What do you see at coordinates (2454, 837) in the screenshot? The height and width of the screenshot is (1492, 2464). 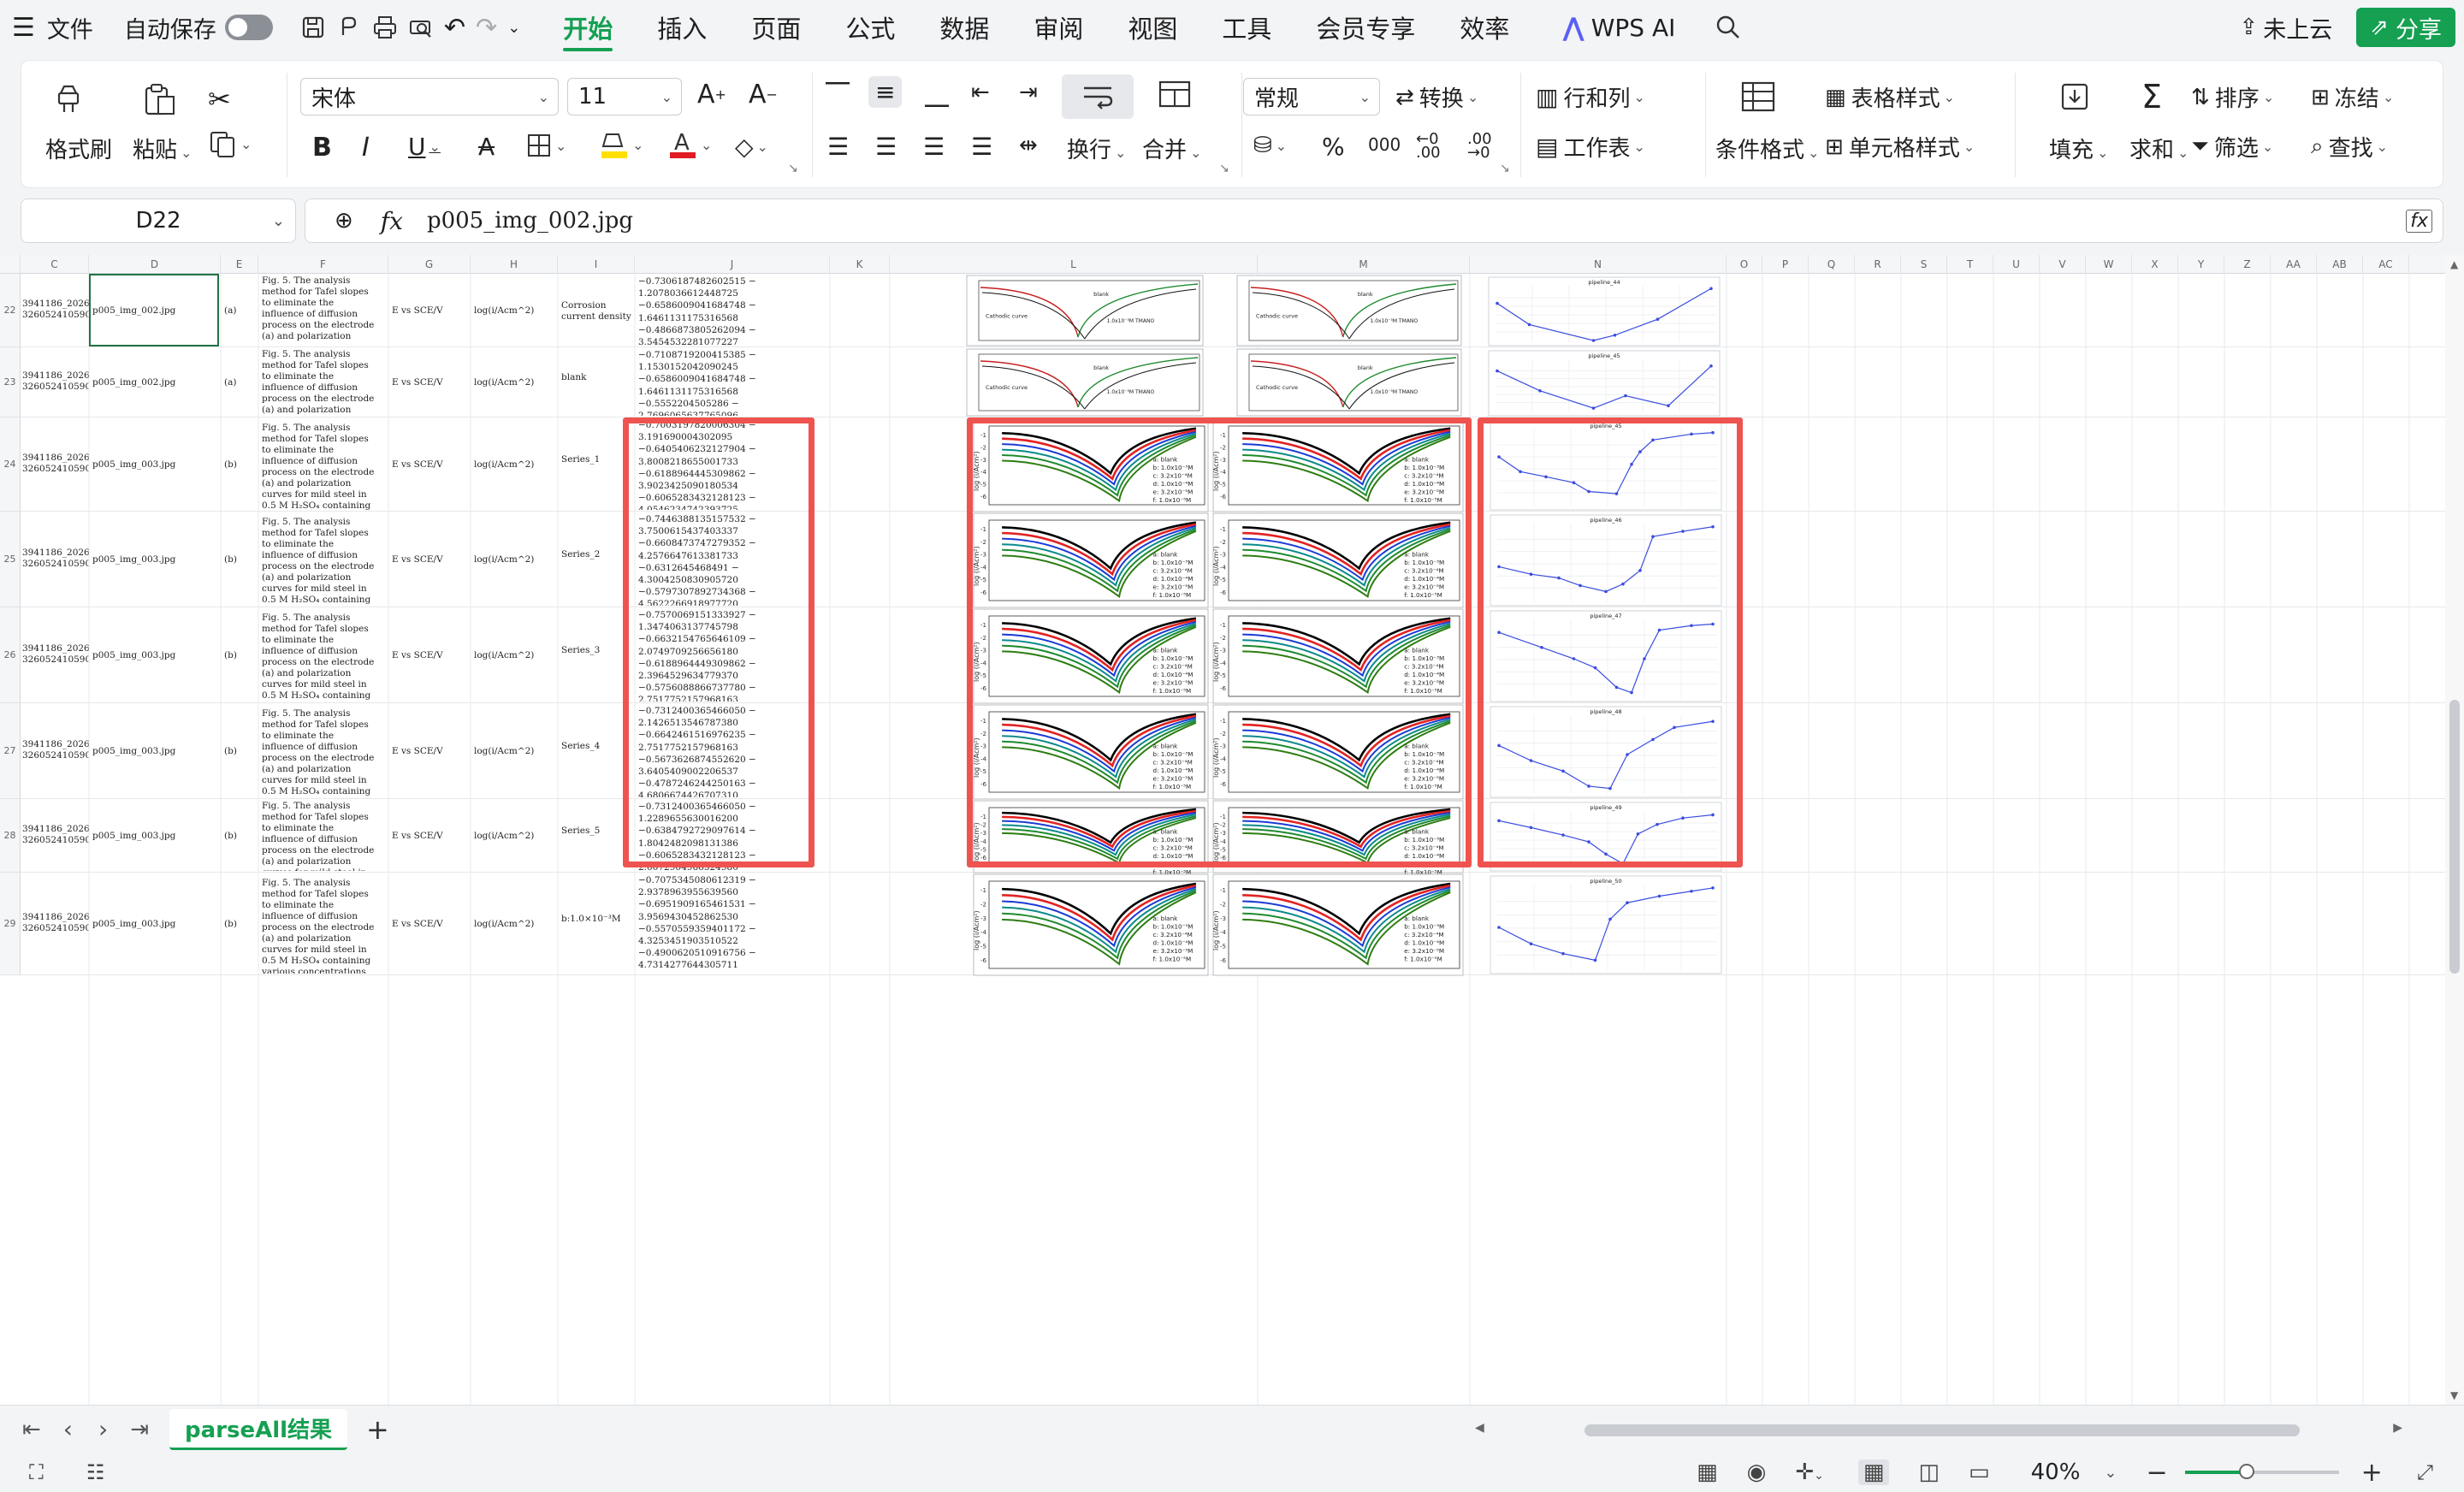 I see `scroll-thumb` at bounding box center [2454, 837].